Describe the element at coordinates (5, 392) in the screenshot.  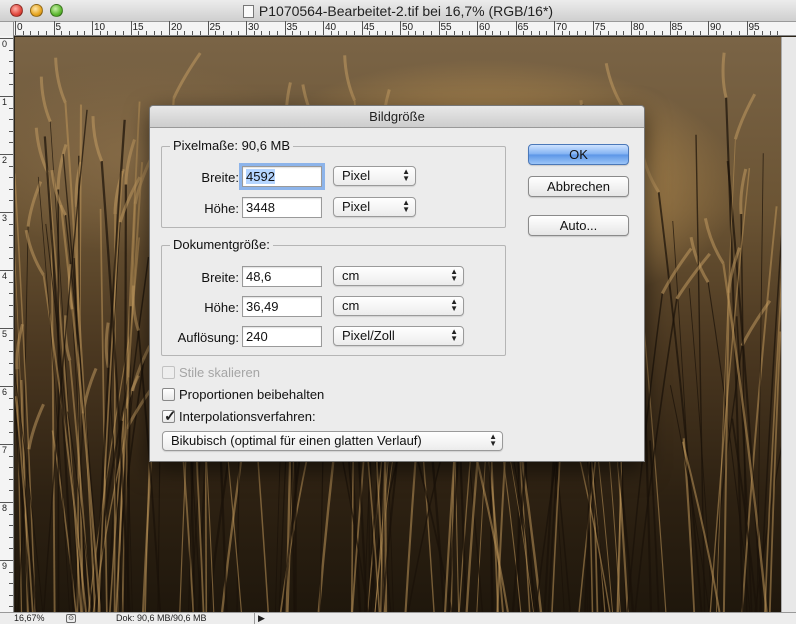
I see `ruler-left-label: 6` at that location.